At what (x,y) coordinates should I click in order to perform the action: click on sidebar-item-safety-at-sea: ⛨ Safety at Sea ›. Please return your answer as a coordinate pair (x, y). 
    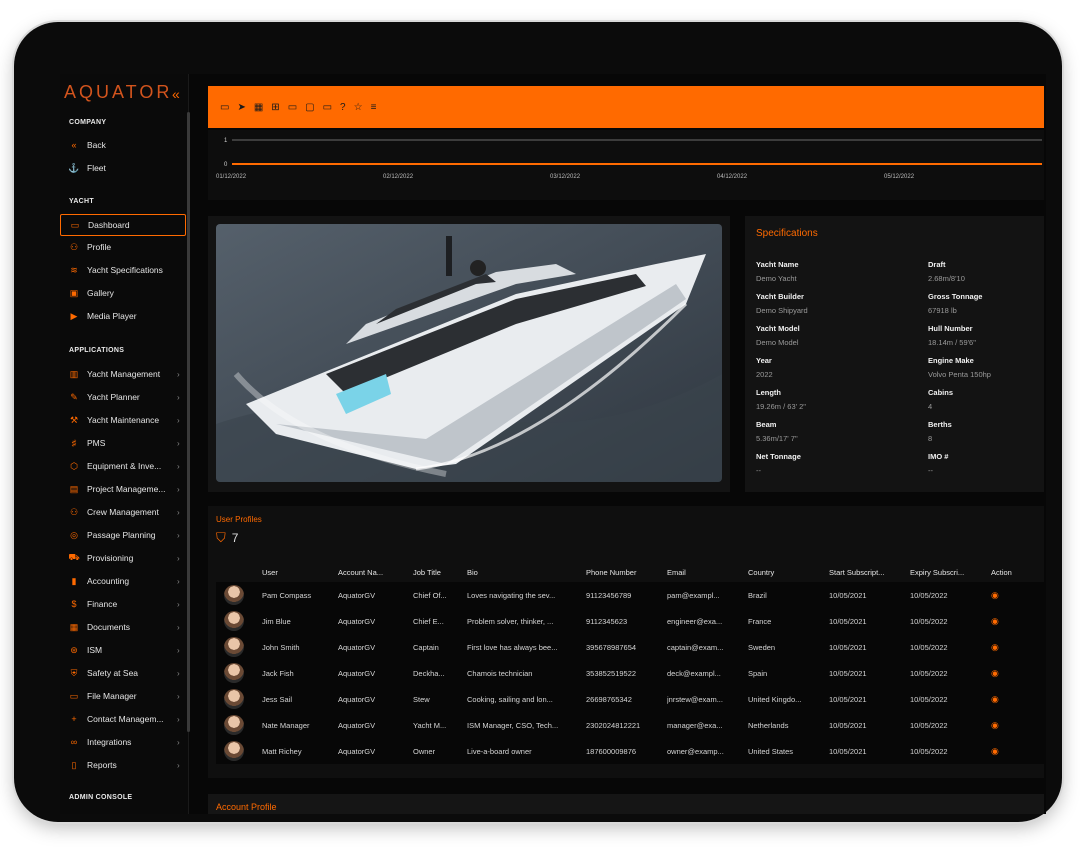
    Looking at the image, I should click on (123, 673).